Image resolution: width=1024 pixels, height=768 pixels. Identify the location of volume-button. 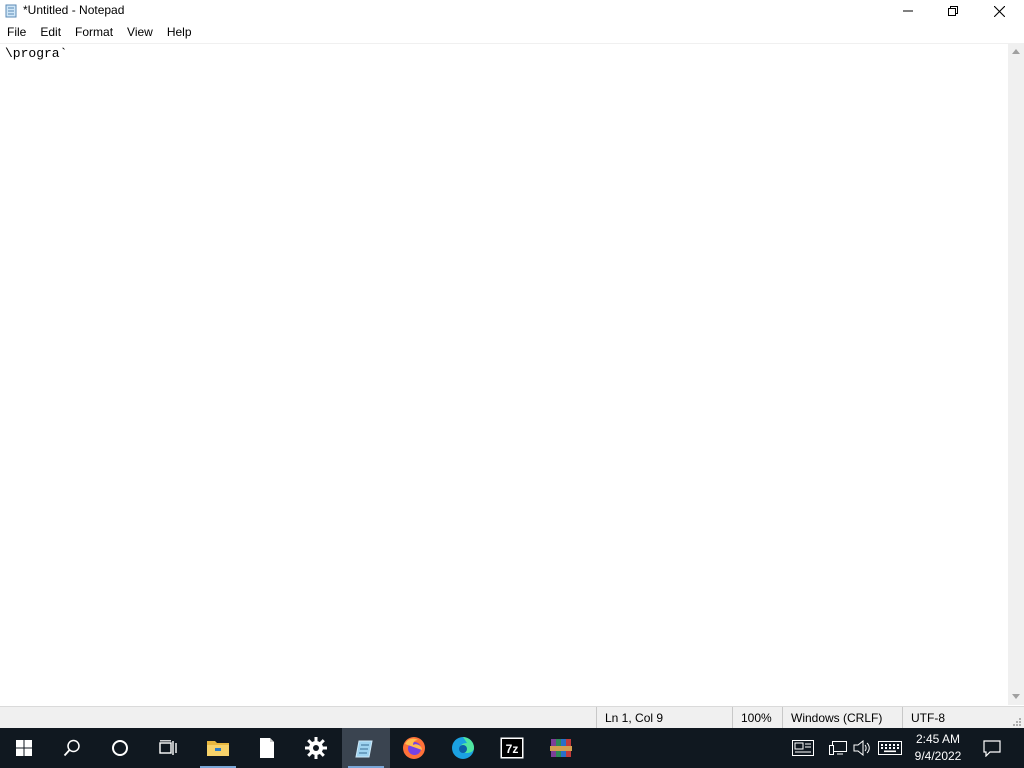
(862, 748).